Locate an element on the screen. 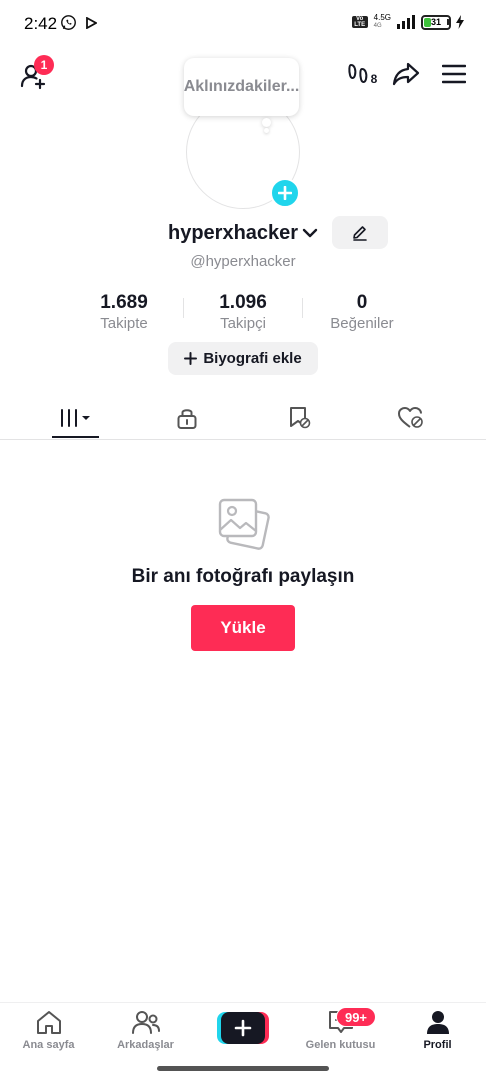  nav-label: Ana sayfa is located at coordinates (48, 1045).